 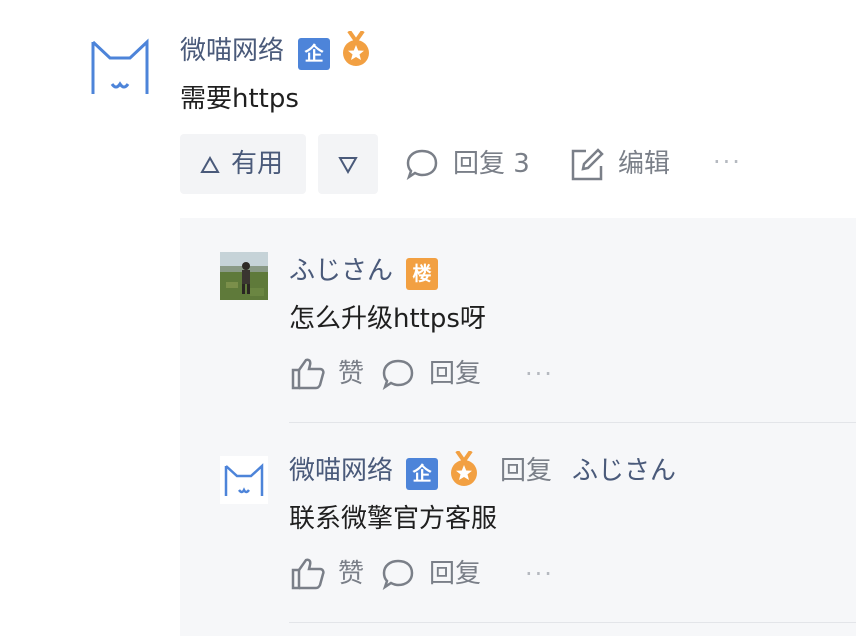 I want to click on avatar-photo, so click(x=244, y=276).